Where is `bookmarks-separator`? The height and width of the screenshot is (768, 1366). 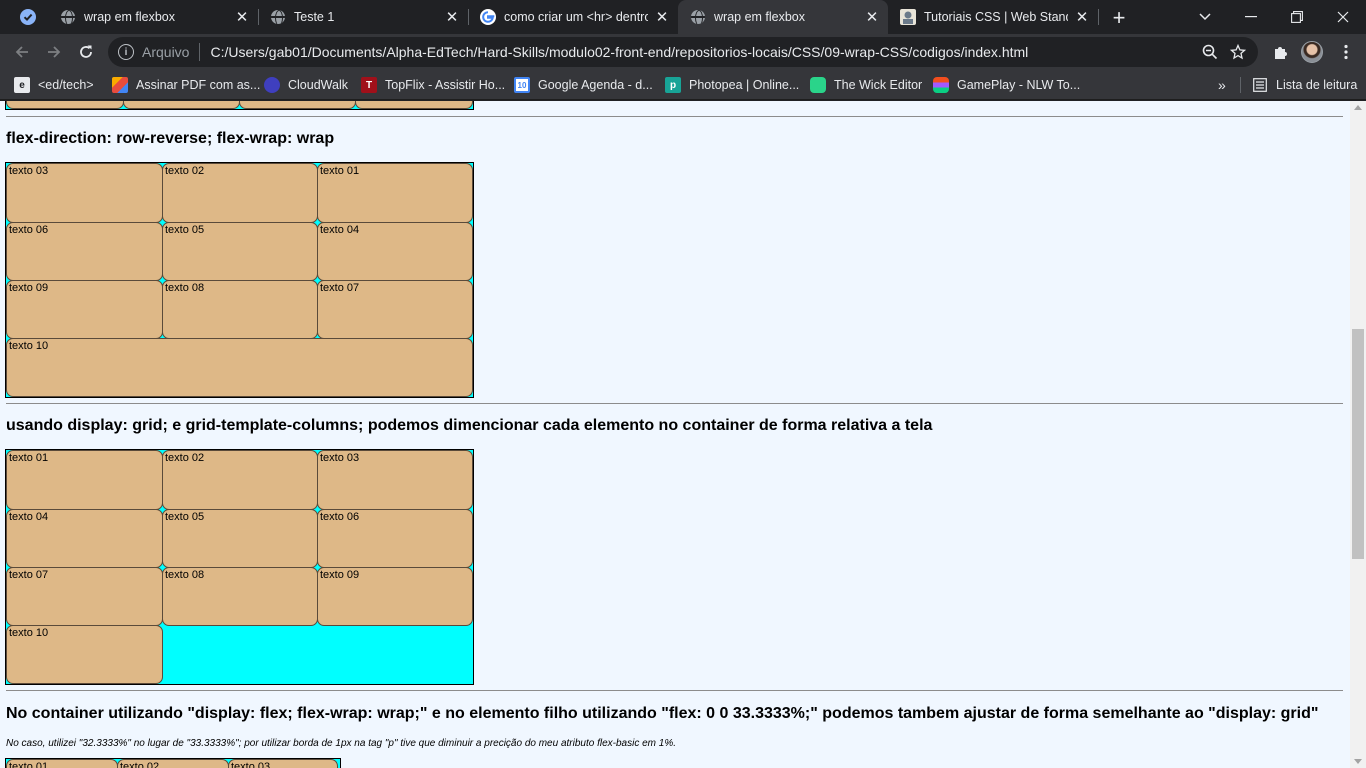 bookmarks-separator is located at coordinates (1240, 85).